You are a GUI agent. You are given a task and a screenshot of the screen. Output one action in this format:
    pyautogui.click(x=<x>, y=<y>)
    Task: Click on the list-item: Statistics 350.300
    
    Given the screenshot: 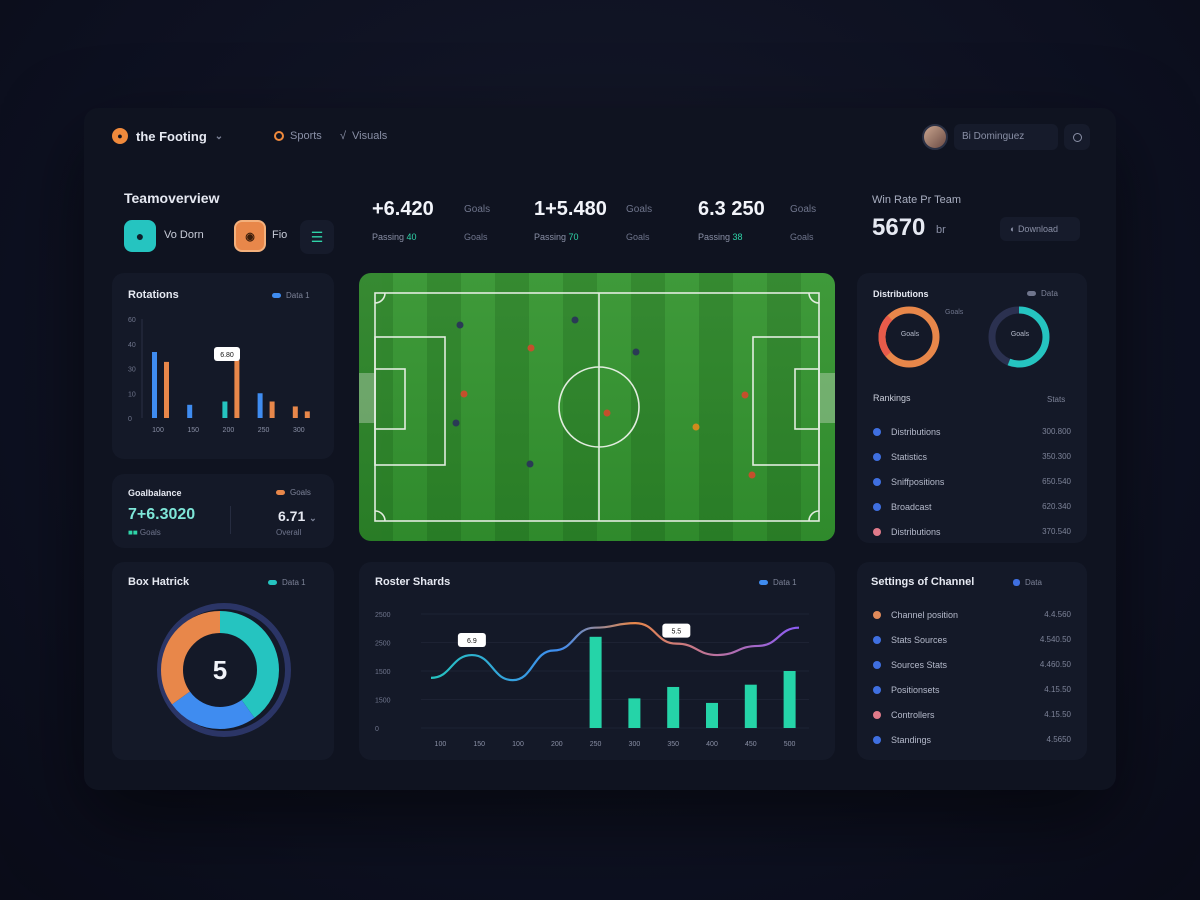 What is the action you would take?
    pyautogui.click(x=972, y=456)
    